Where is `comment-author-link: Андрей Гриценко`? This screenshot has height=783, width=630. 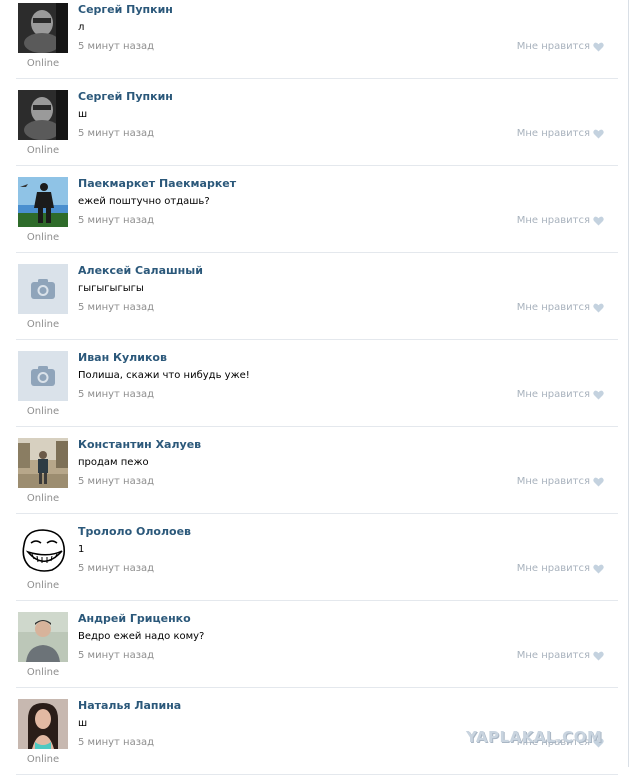
comment-author-link: Андрей Гриценко is located at coordinates (134, 618).